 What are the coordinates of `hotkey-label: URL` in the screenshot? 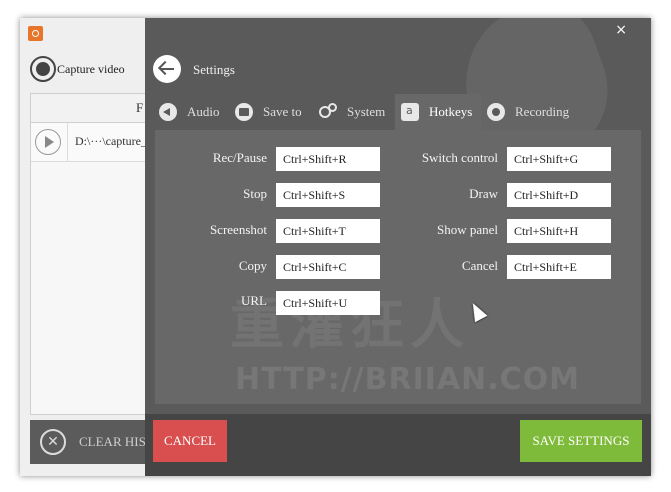 It's located at (254, 300).